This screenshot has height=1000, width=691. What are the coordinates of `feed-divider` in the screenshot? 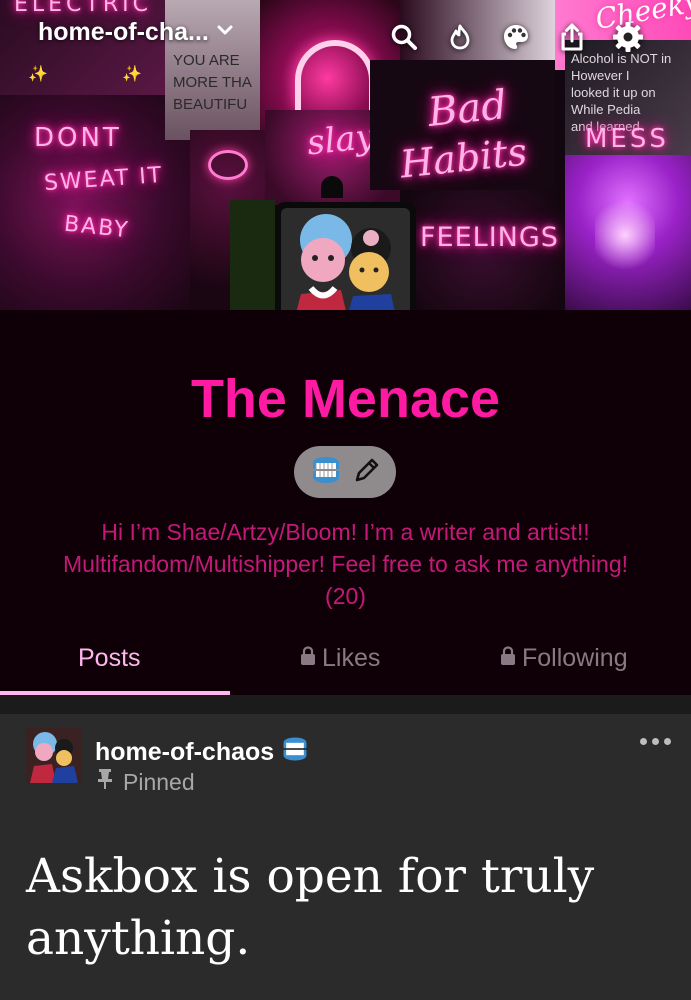 It's located at (345, 704).